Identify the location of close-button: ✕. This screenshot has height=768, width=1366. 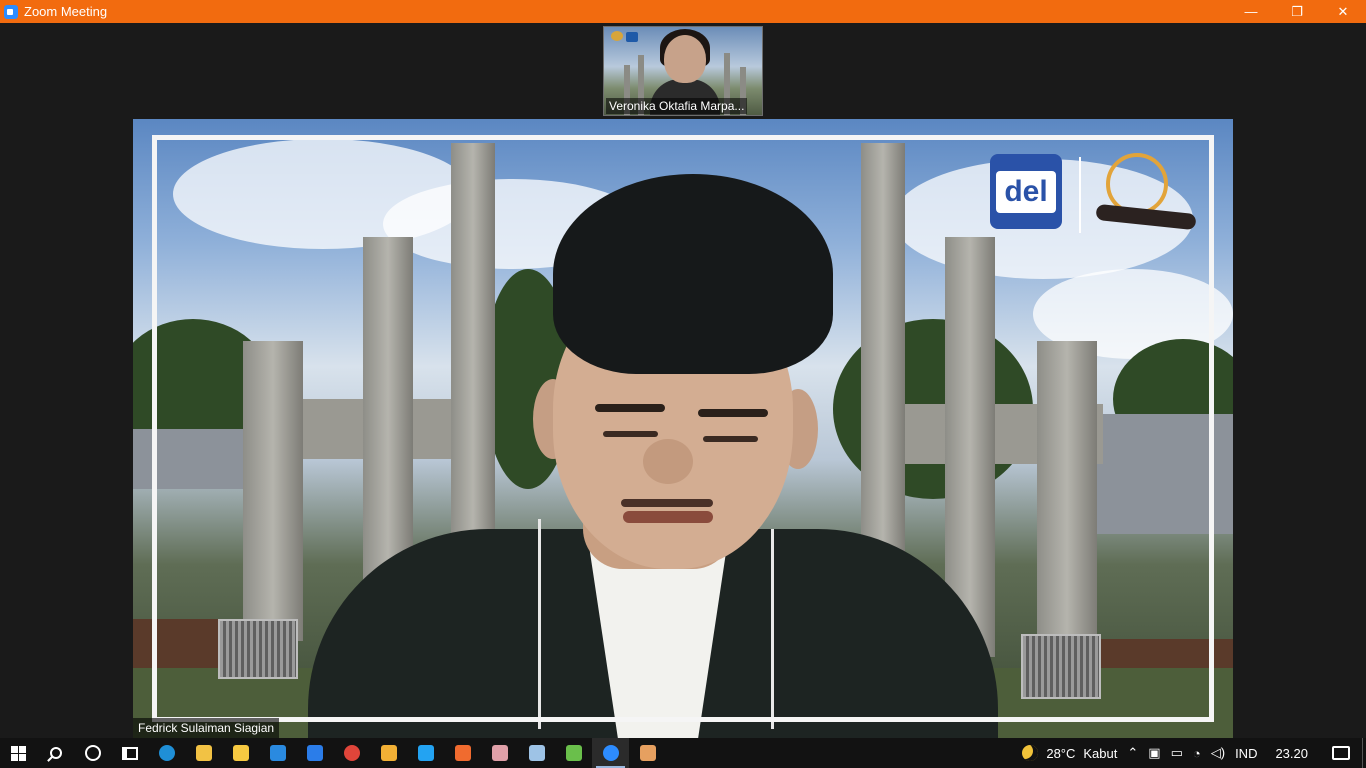
(1343, 11).